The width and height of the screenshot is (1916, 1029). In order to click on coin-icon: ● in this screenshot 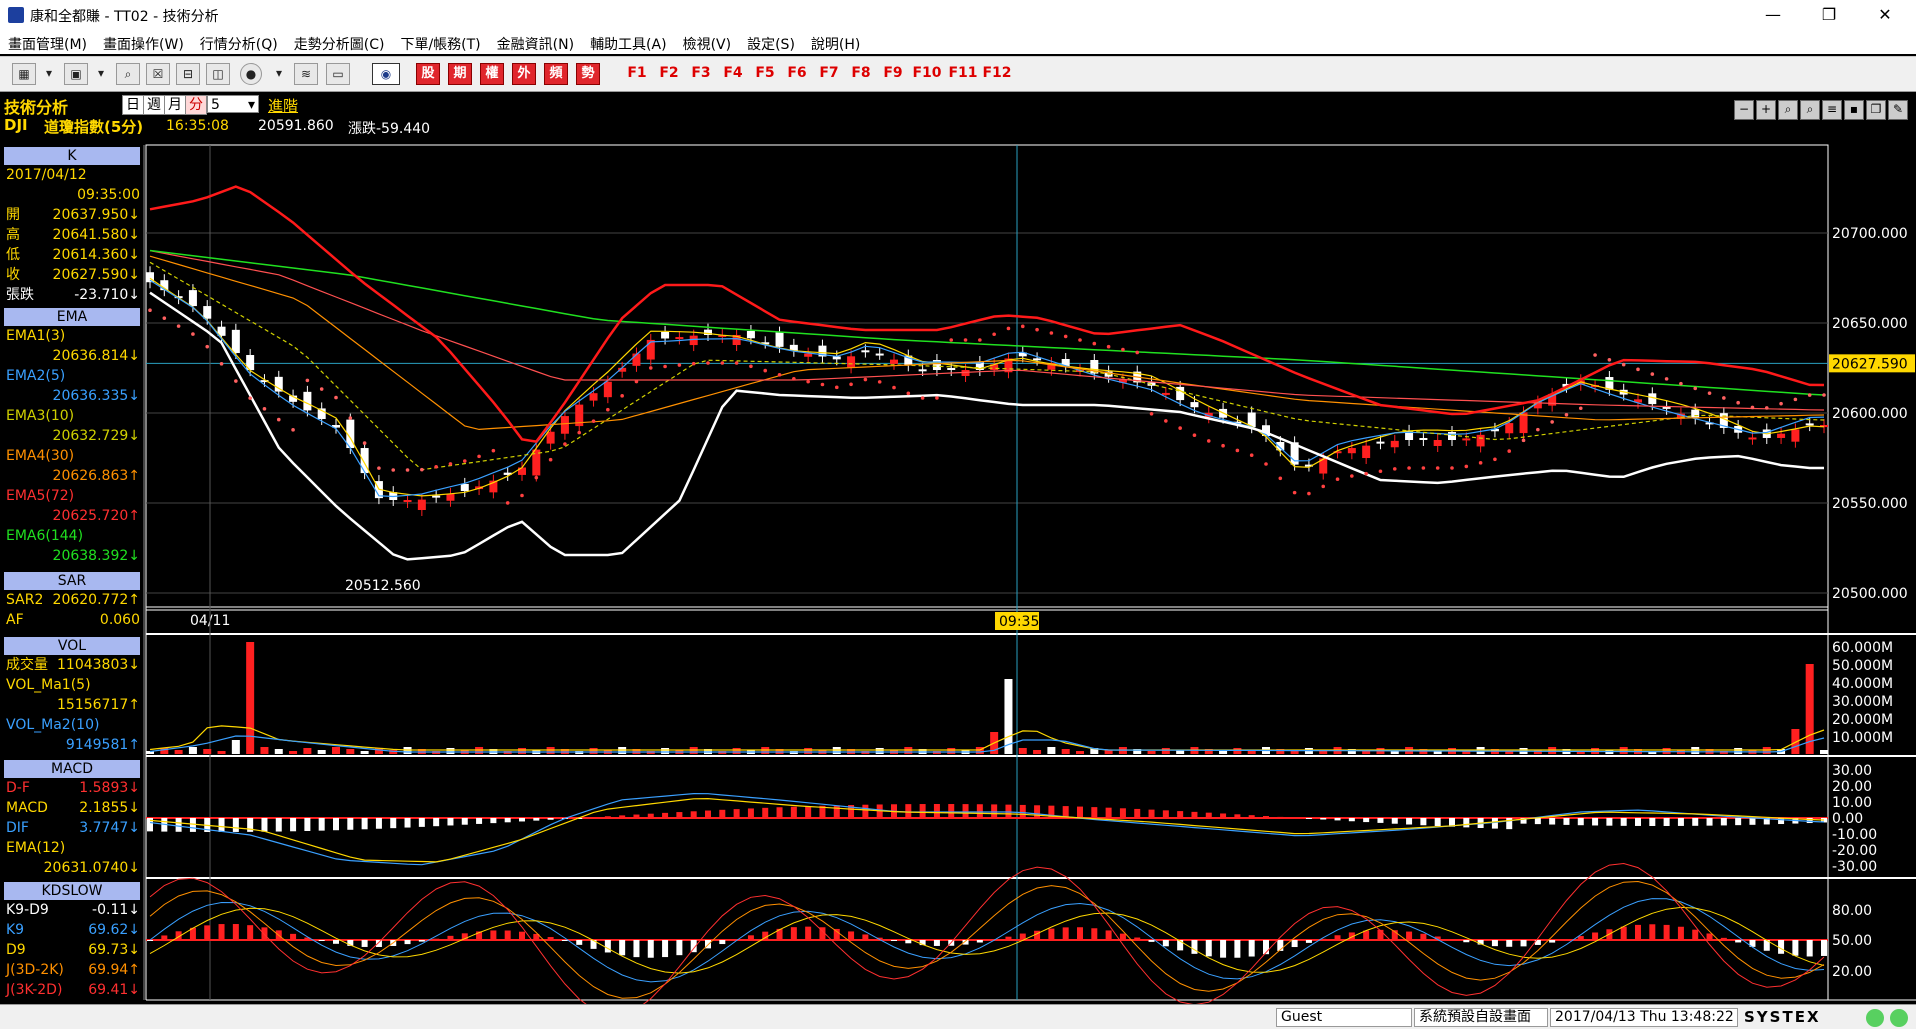, I will do `click(251, 74)`.